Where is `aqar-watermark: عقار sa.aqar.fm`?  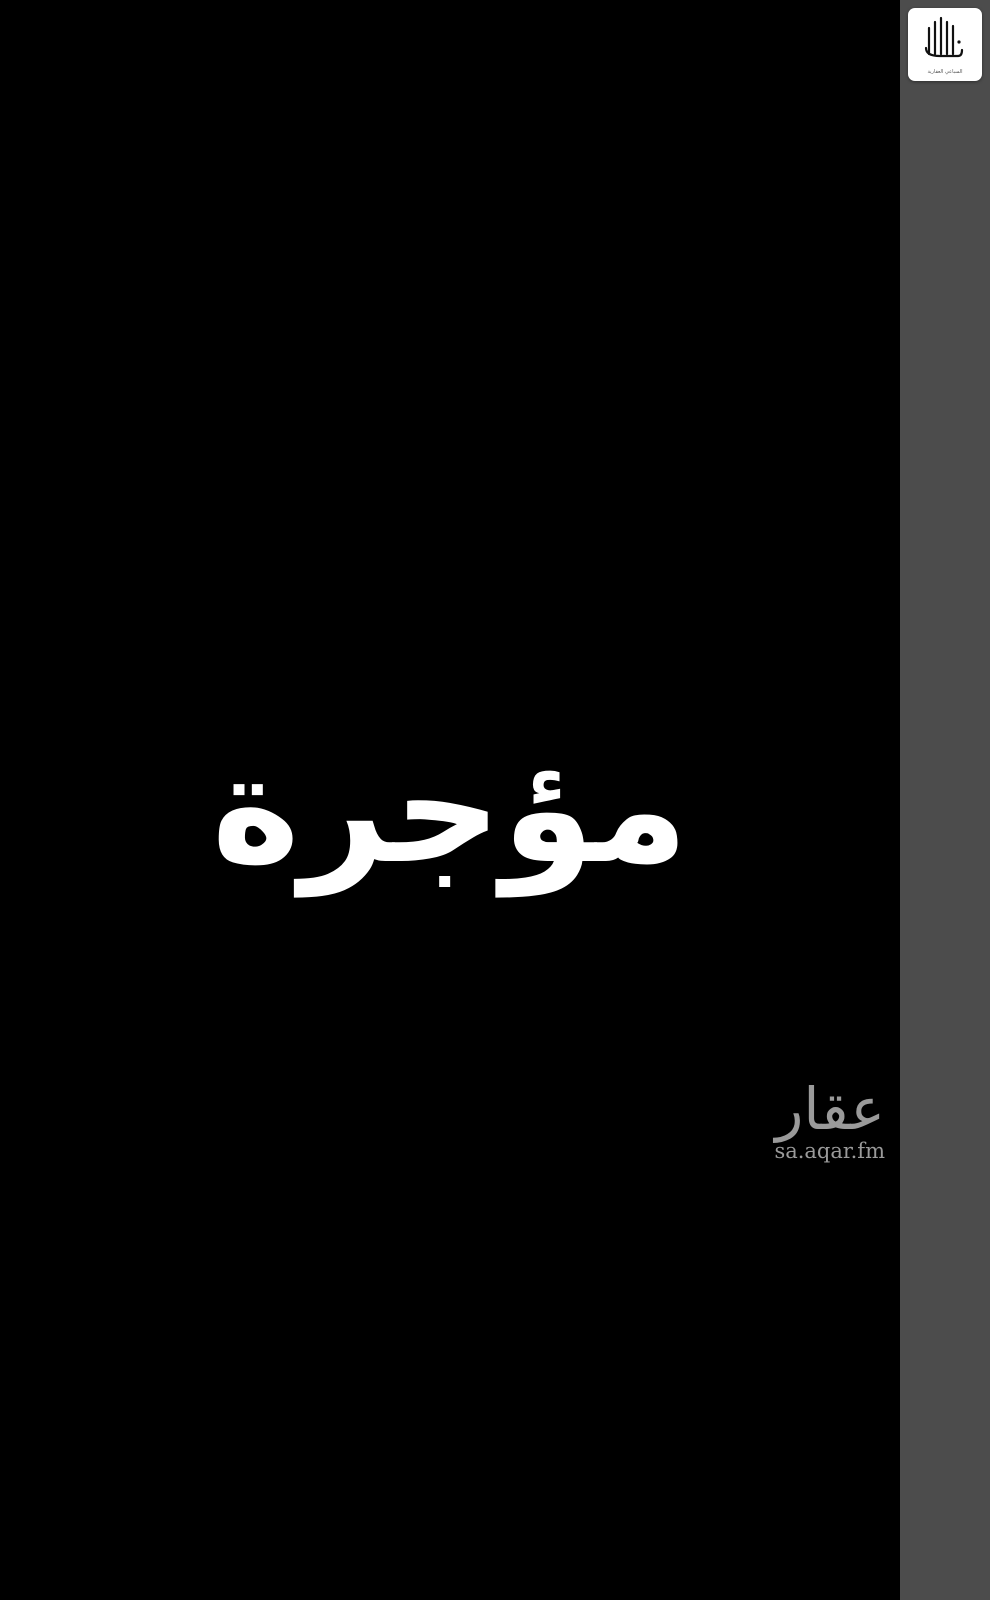
aqar-watermark: عقار sa.aqar.fm is located at coordinates (807, 1123).